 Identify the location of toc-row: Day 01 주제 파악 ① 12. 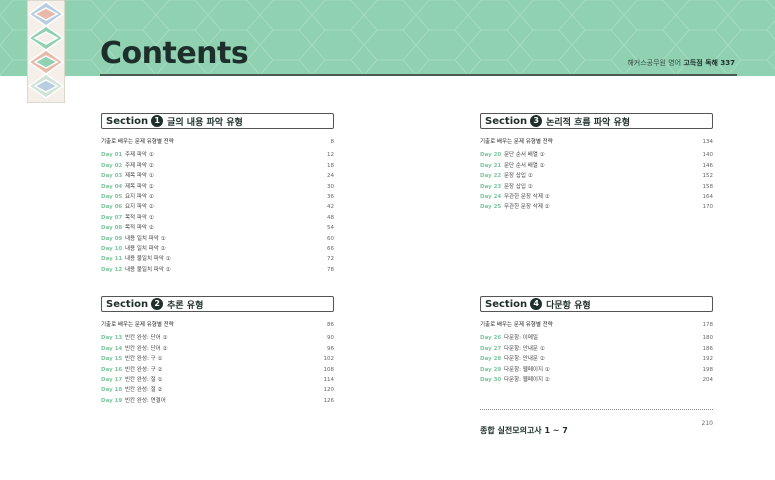
(217, 155).